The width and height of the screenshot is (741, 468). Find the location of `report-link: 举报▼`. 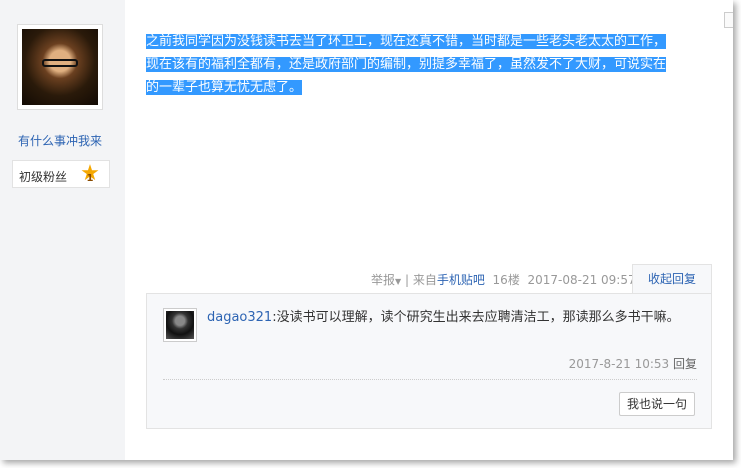

report-link: 举报▼ is located at coordinates (386, 280).